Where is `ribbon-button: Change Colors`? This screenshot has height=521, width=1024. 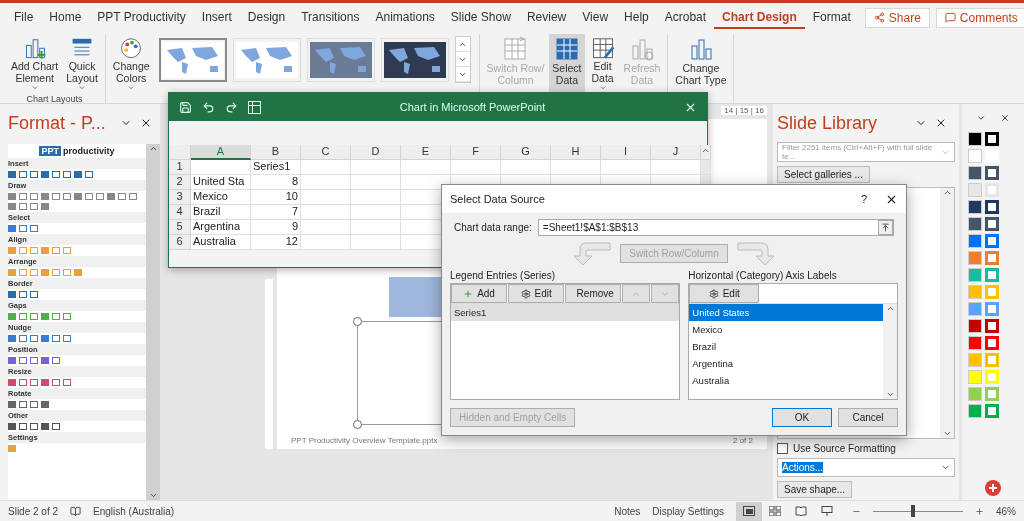
ribbon-button: Change Colors is located at coordinates (131, 64).